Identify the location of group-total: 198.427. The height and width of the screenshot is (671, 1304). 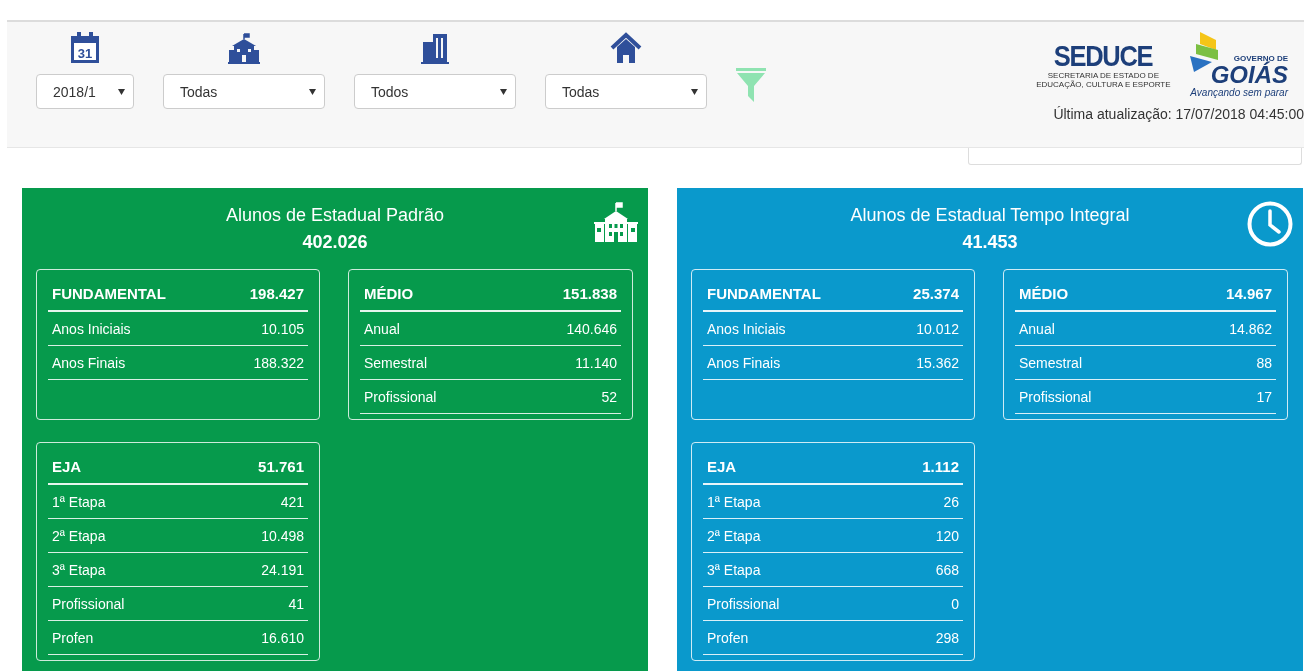
(276, 293).